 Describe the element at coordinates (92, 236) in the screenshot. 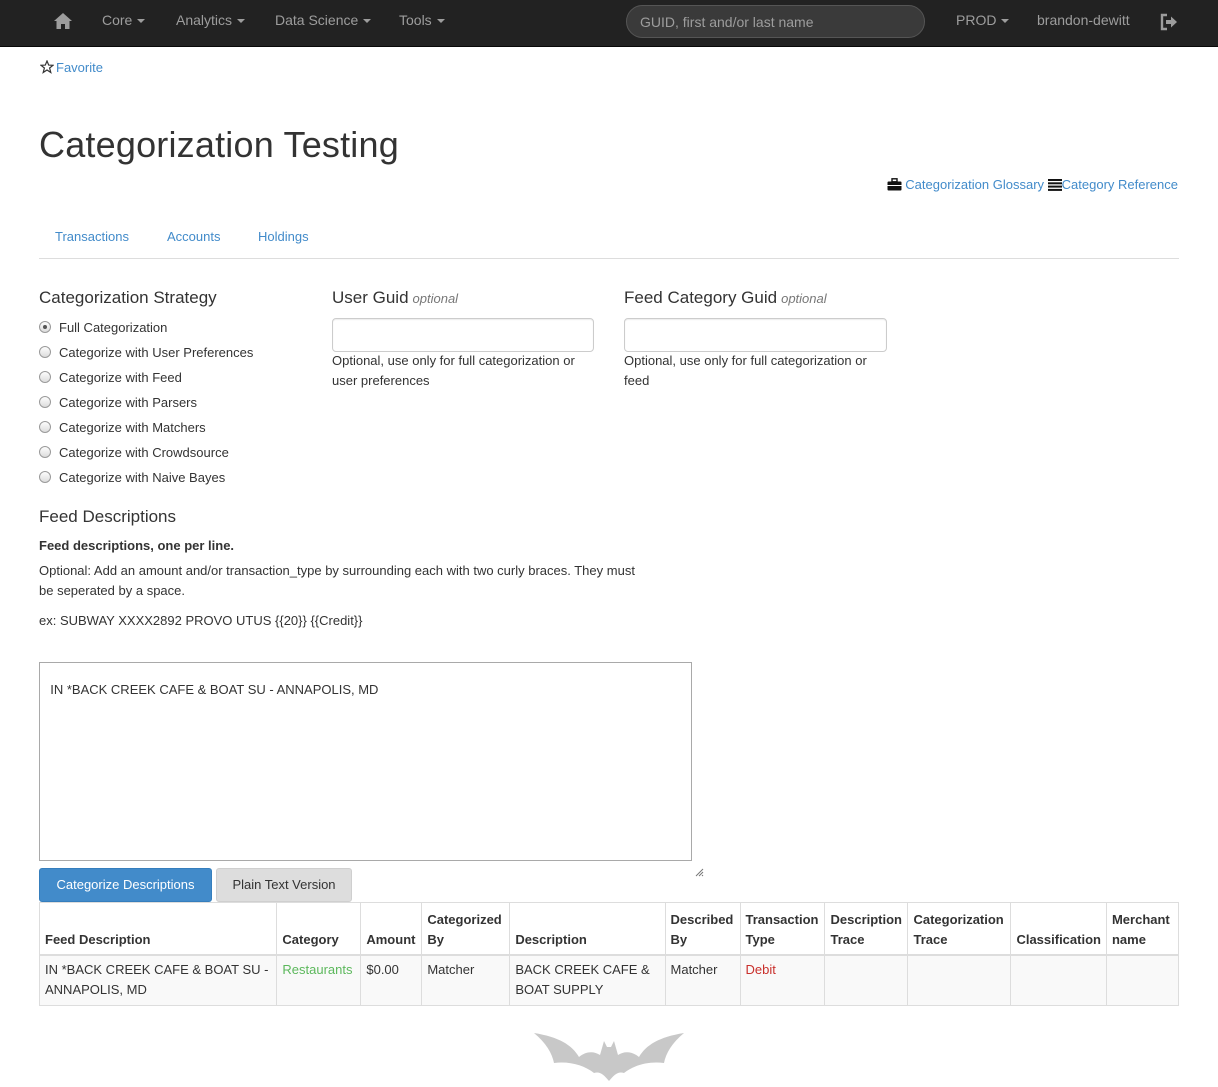

I see `tab-transactions: Transactions` at that location.